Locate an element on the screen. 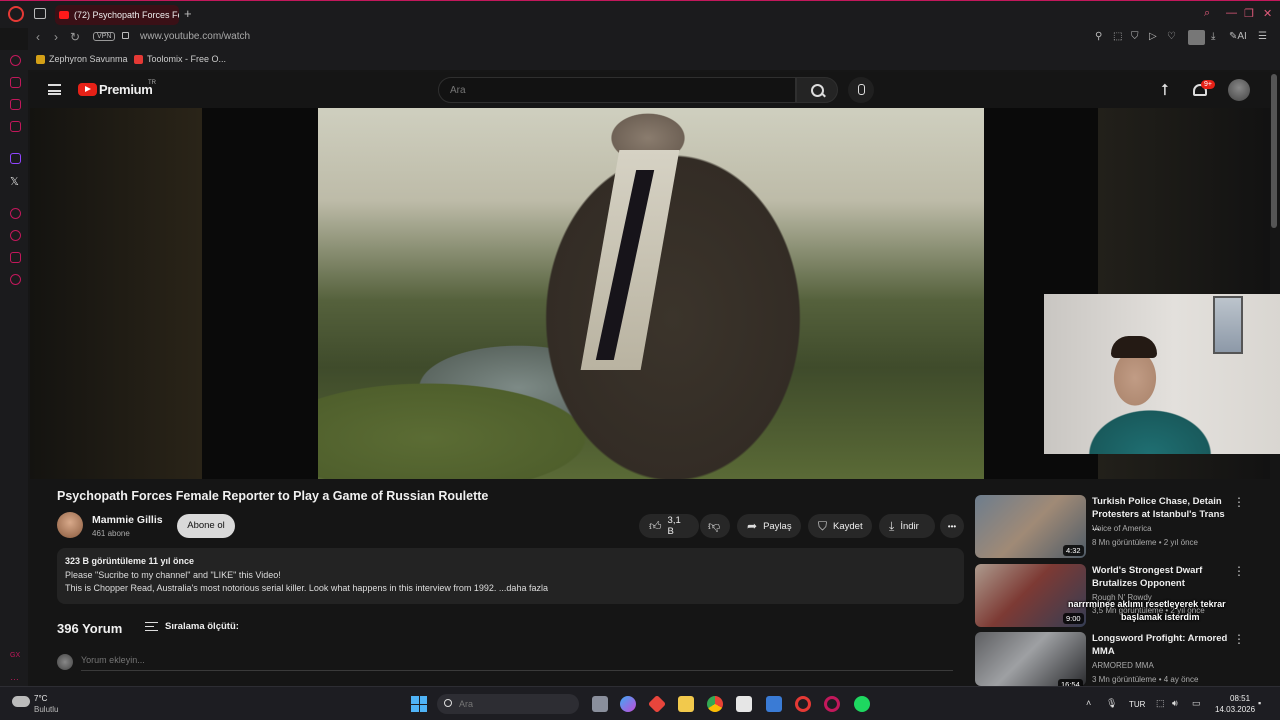 Image resolution: width=1280 pixels, height=720 pixels. file-explorer-icon is located at coordinates (686, 704).